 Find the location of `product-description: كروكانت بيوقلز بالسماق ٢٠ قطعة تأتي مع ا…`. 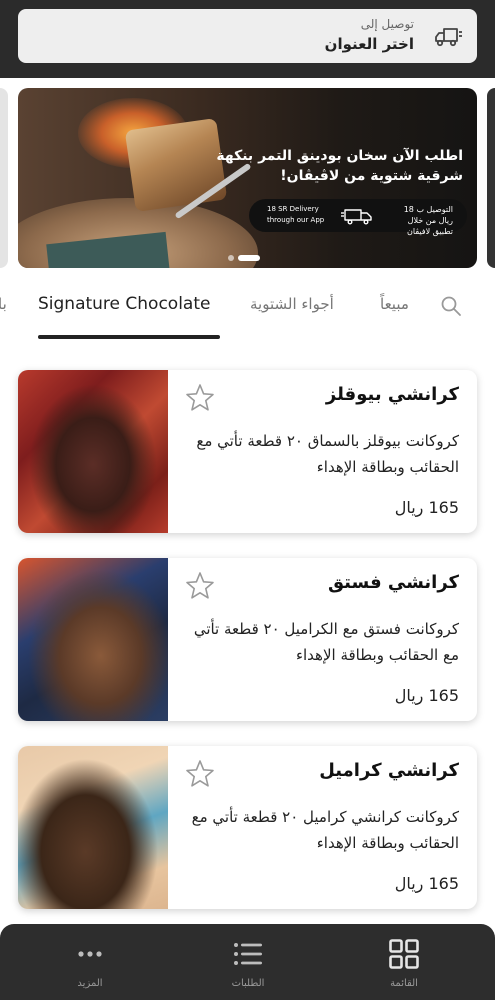

product-description: كروكانت بيوقلز بالسماق ٢٠ قطعة تأتي مع ا… is located at coordinates (327, 454).